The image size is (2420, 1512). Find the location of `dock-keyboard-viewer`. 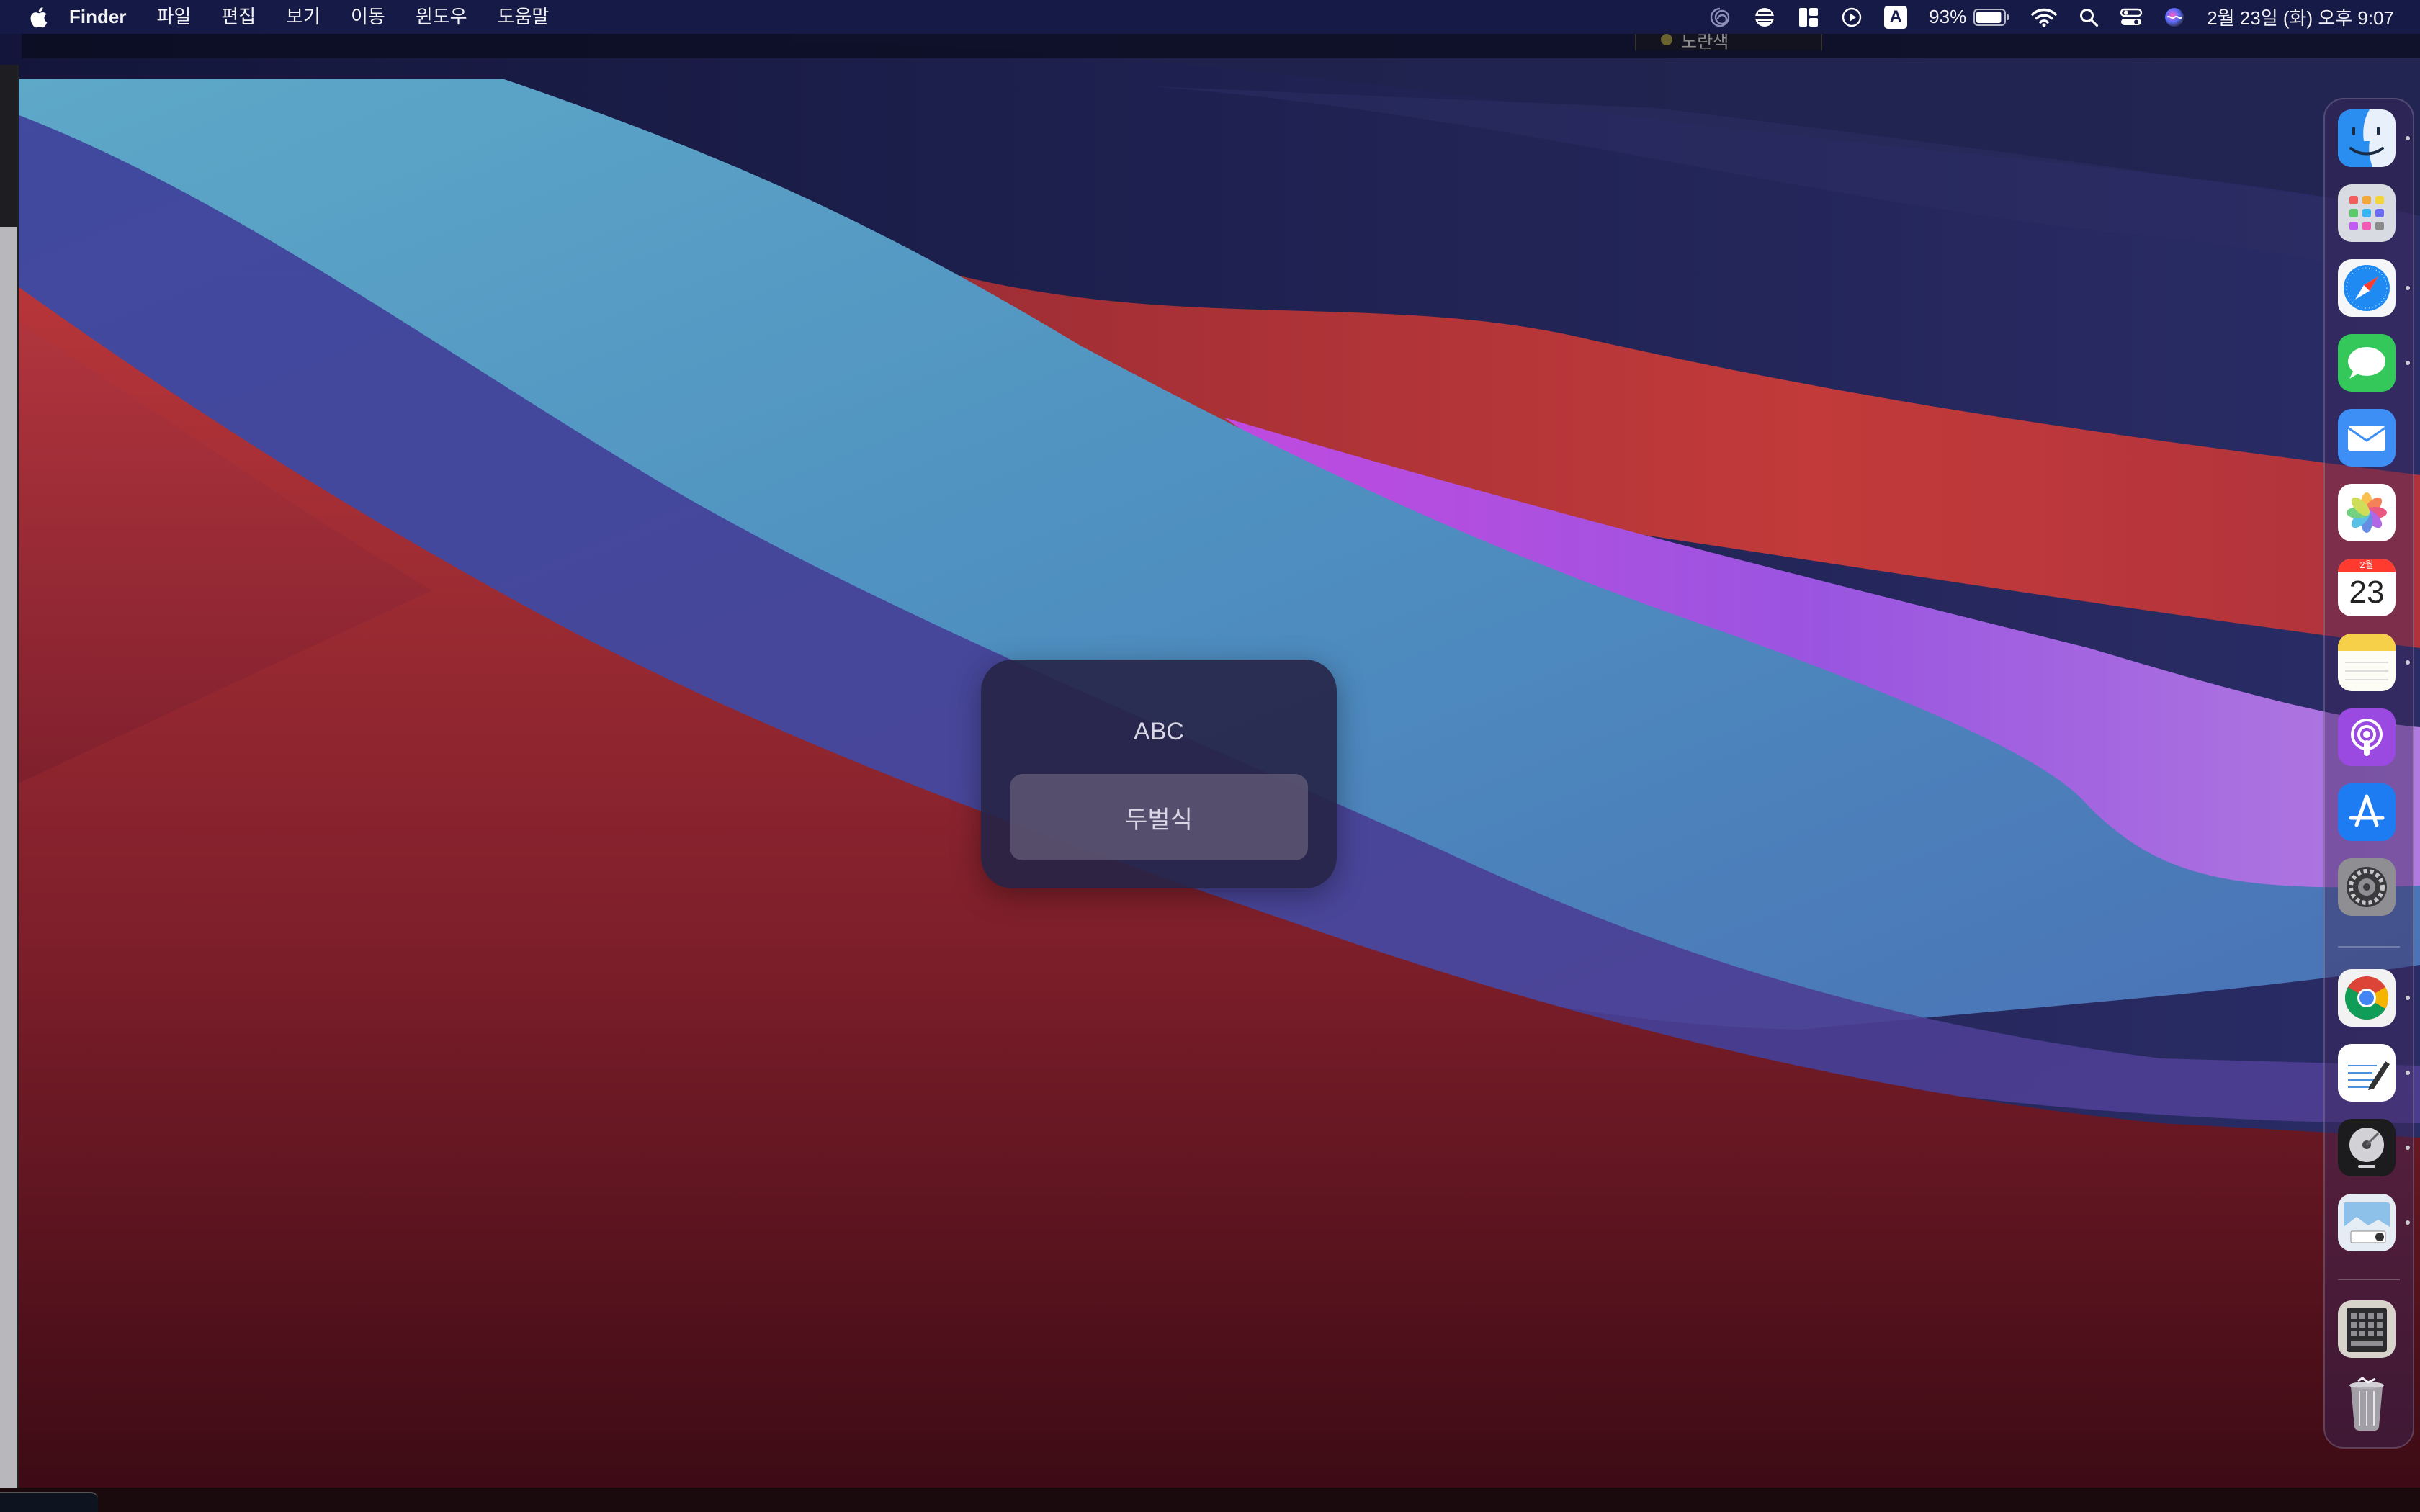

dock-keyboard-viewer is located at coordinates (2367, 1329).